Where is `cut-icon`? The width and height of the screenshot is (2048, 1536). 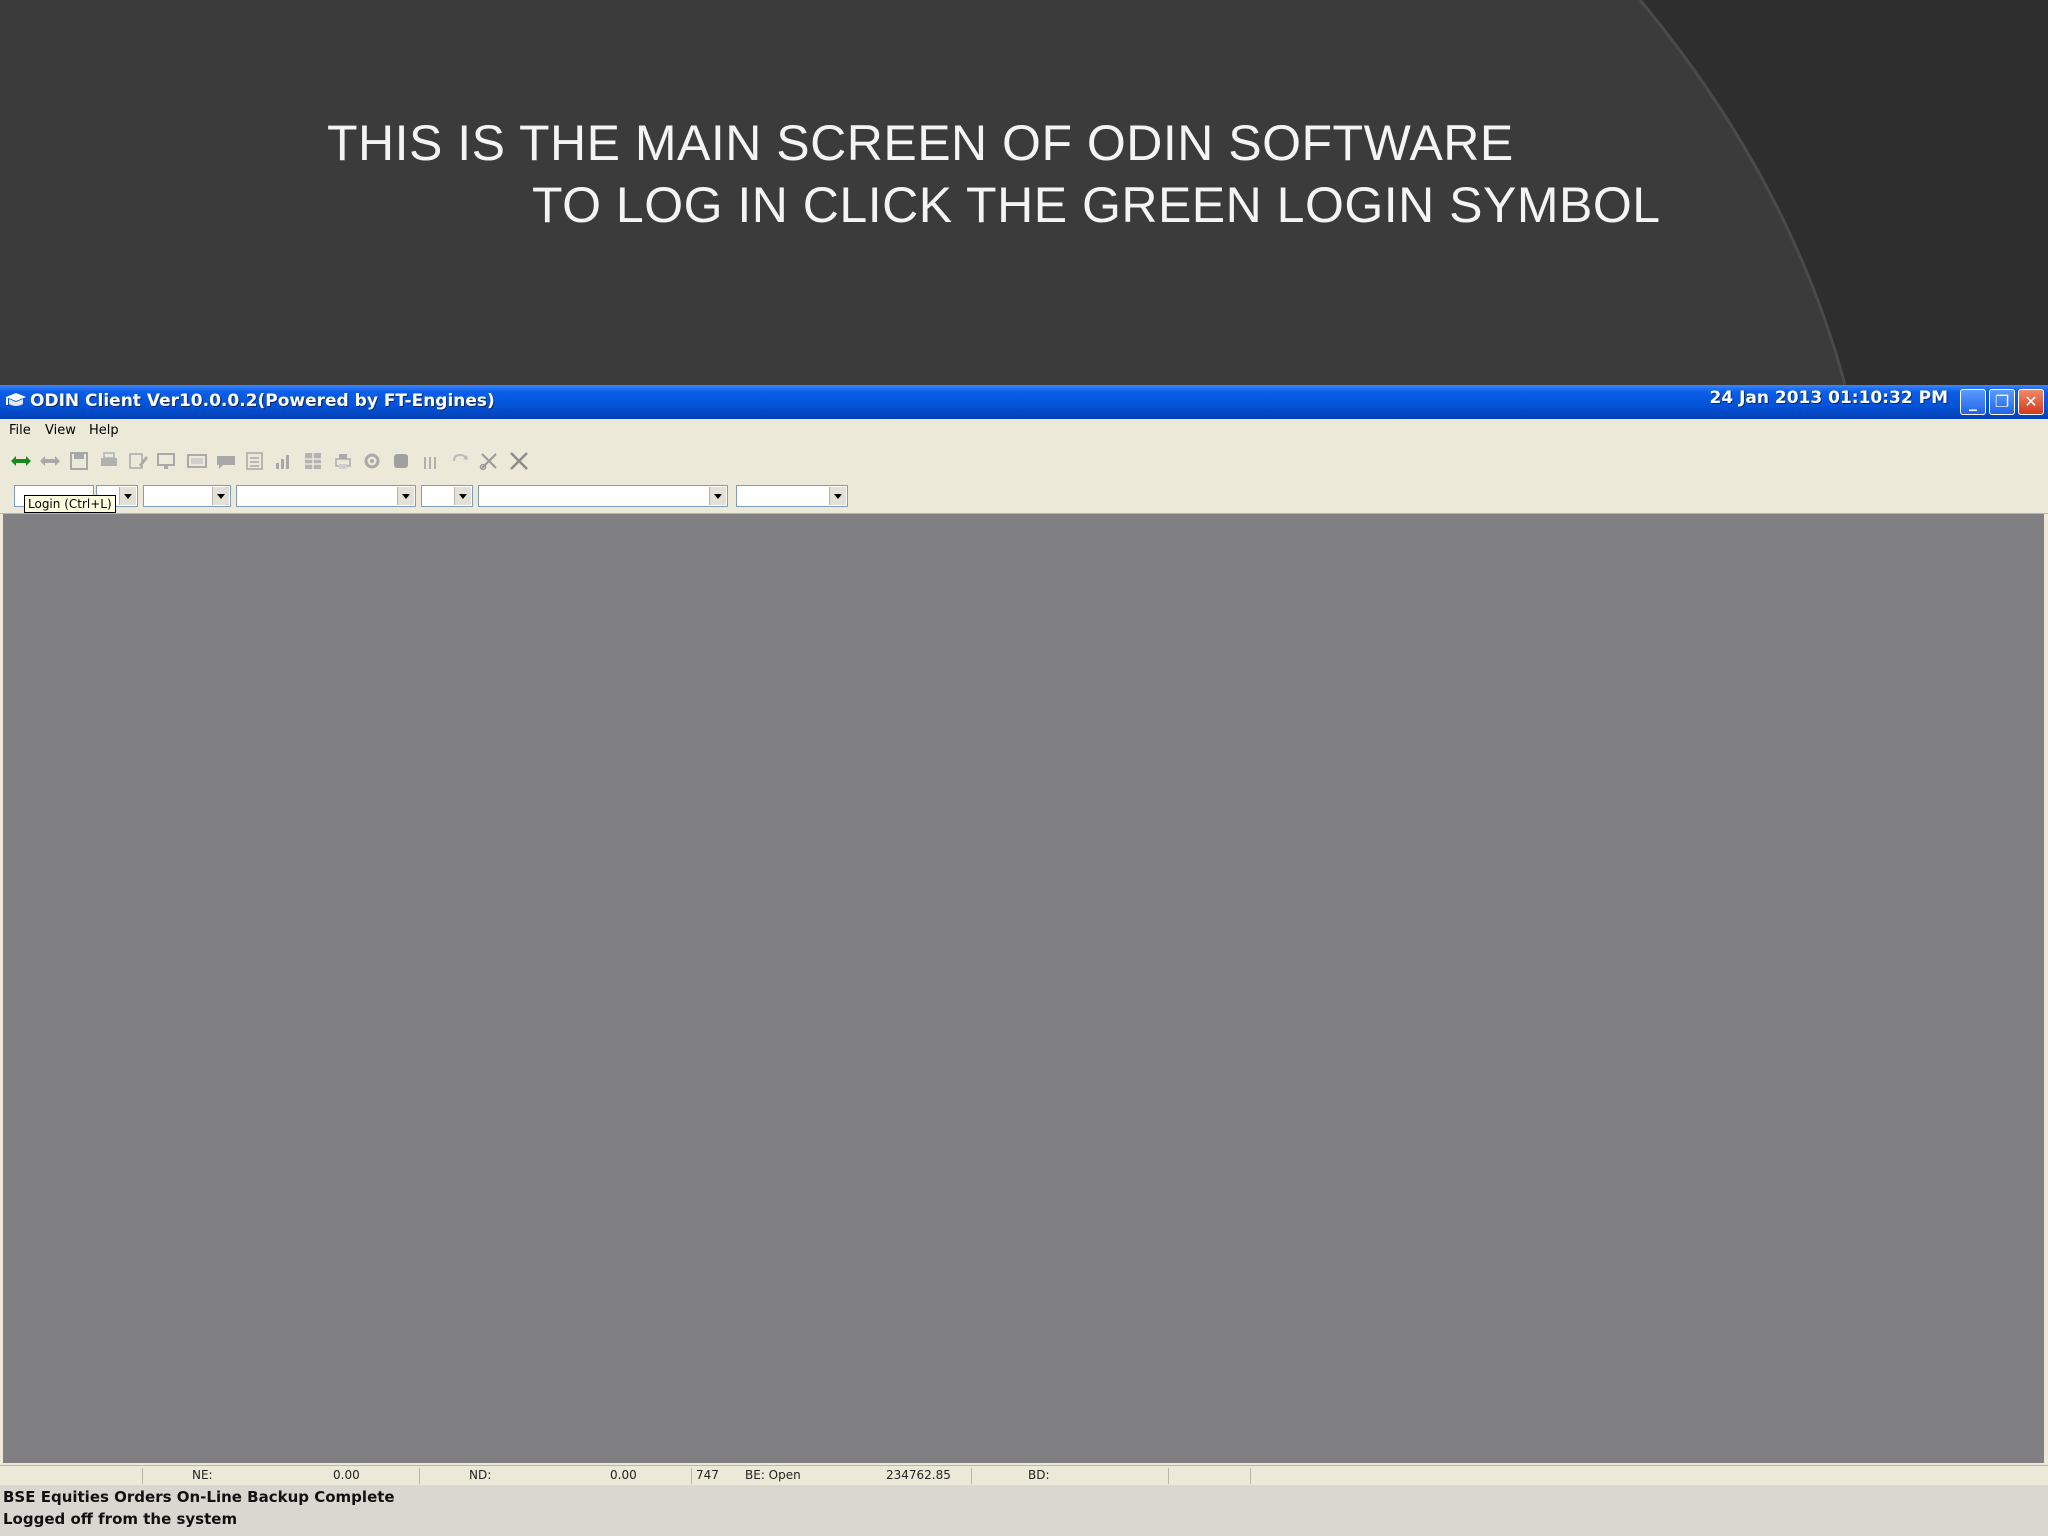 cut-icon is located at coordinates (489, 461).